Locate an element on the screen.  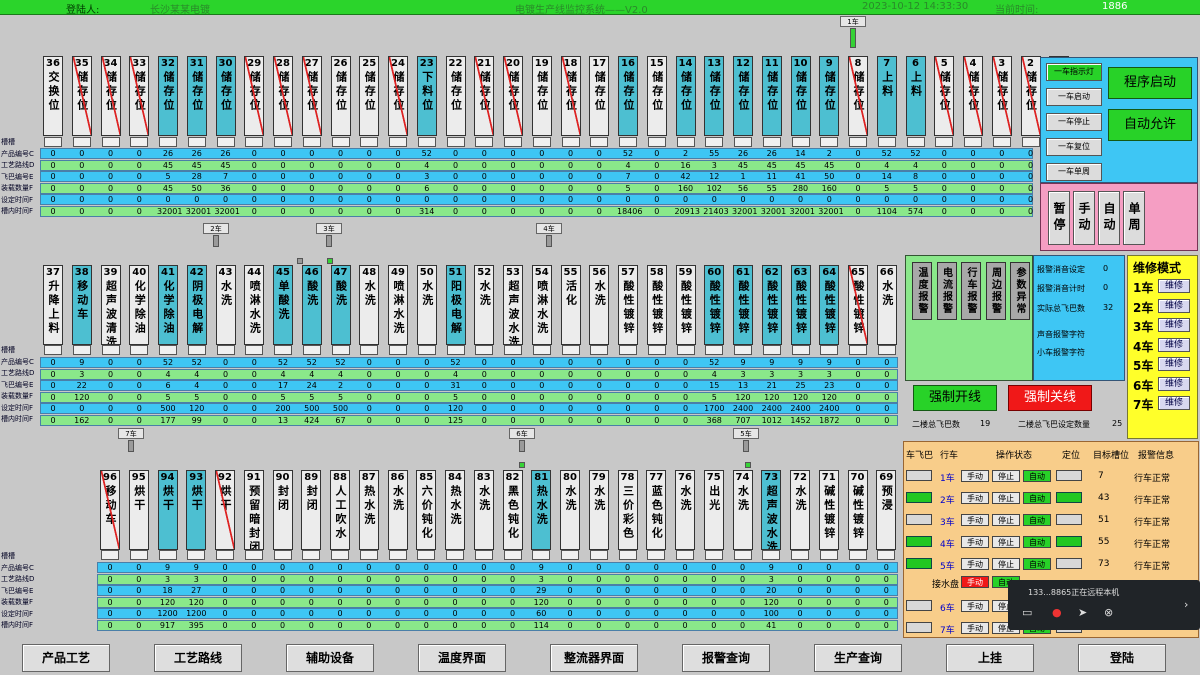
tank: 75 出光 is located at coordinates (713, 510).